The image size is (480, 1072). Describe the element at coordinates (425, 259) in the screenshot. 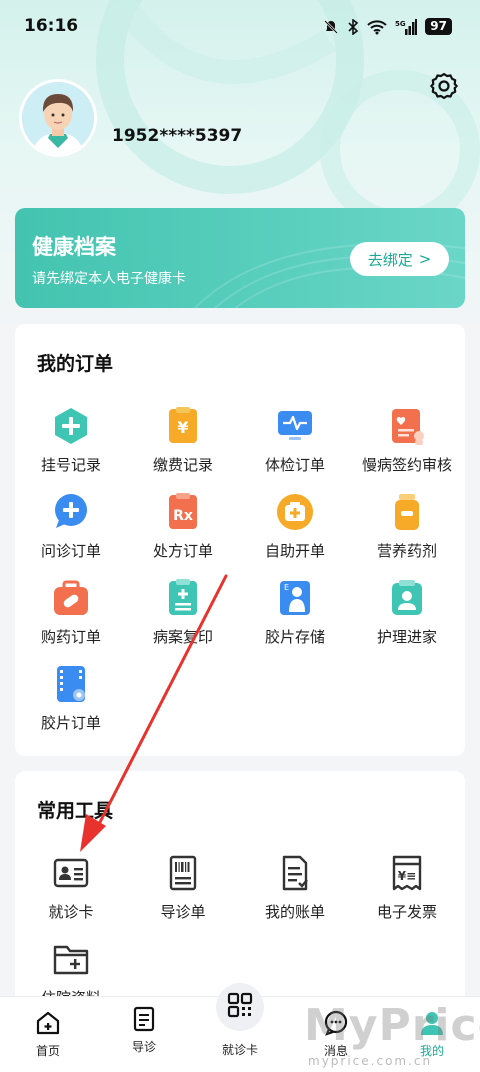

I see `chevron-right-icon: >` at that location.